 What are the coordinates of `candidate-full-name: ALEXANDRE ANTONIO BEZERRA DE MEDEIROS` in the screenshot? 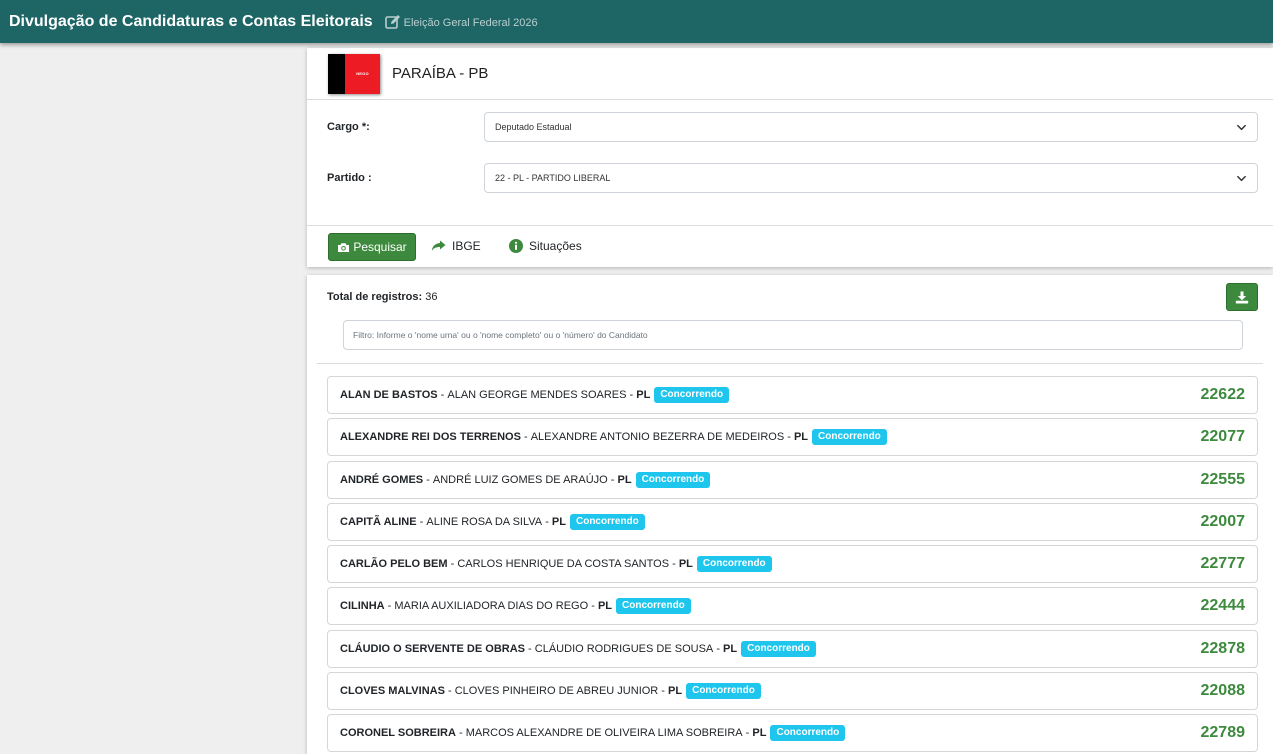 It's located at (657, 437).